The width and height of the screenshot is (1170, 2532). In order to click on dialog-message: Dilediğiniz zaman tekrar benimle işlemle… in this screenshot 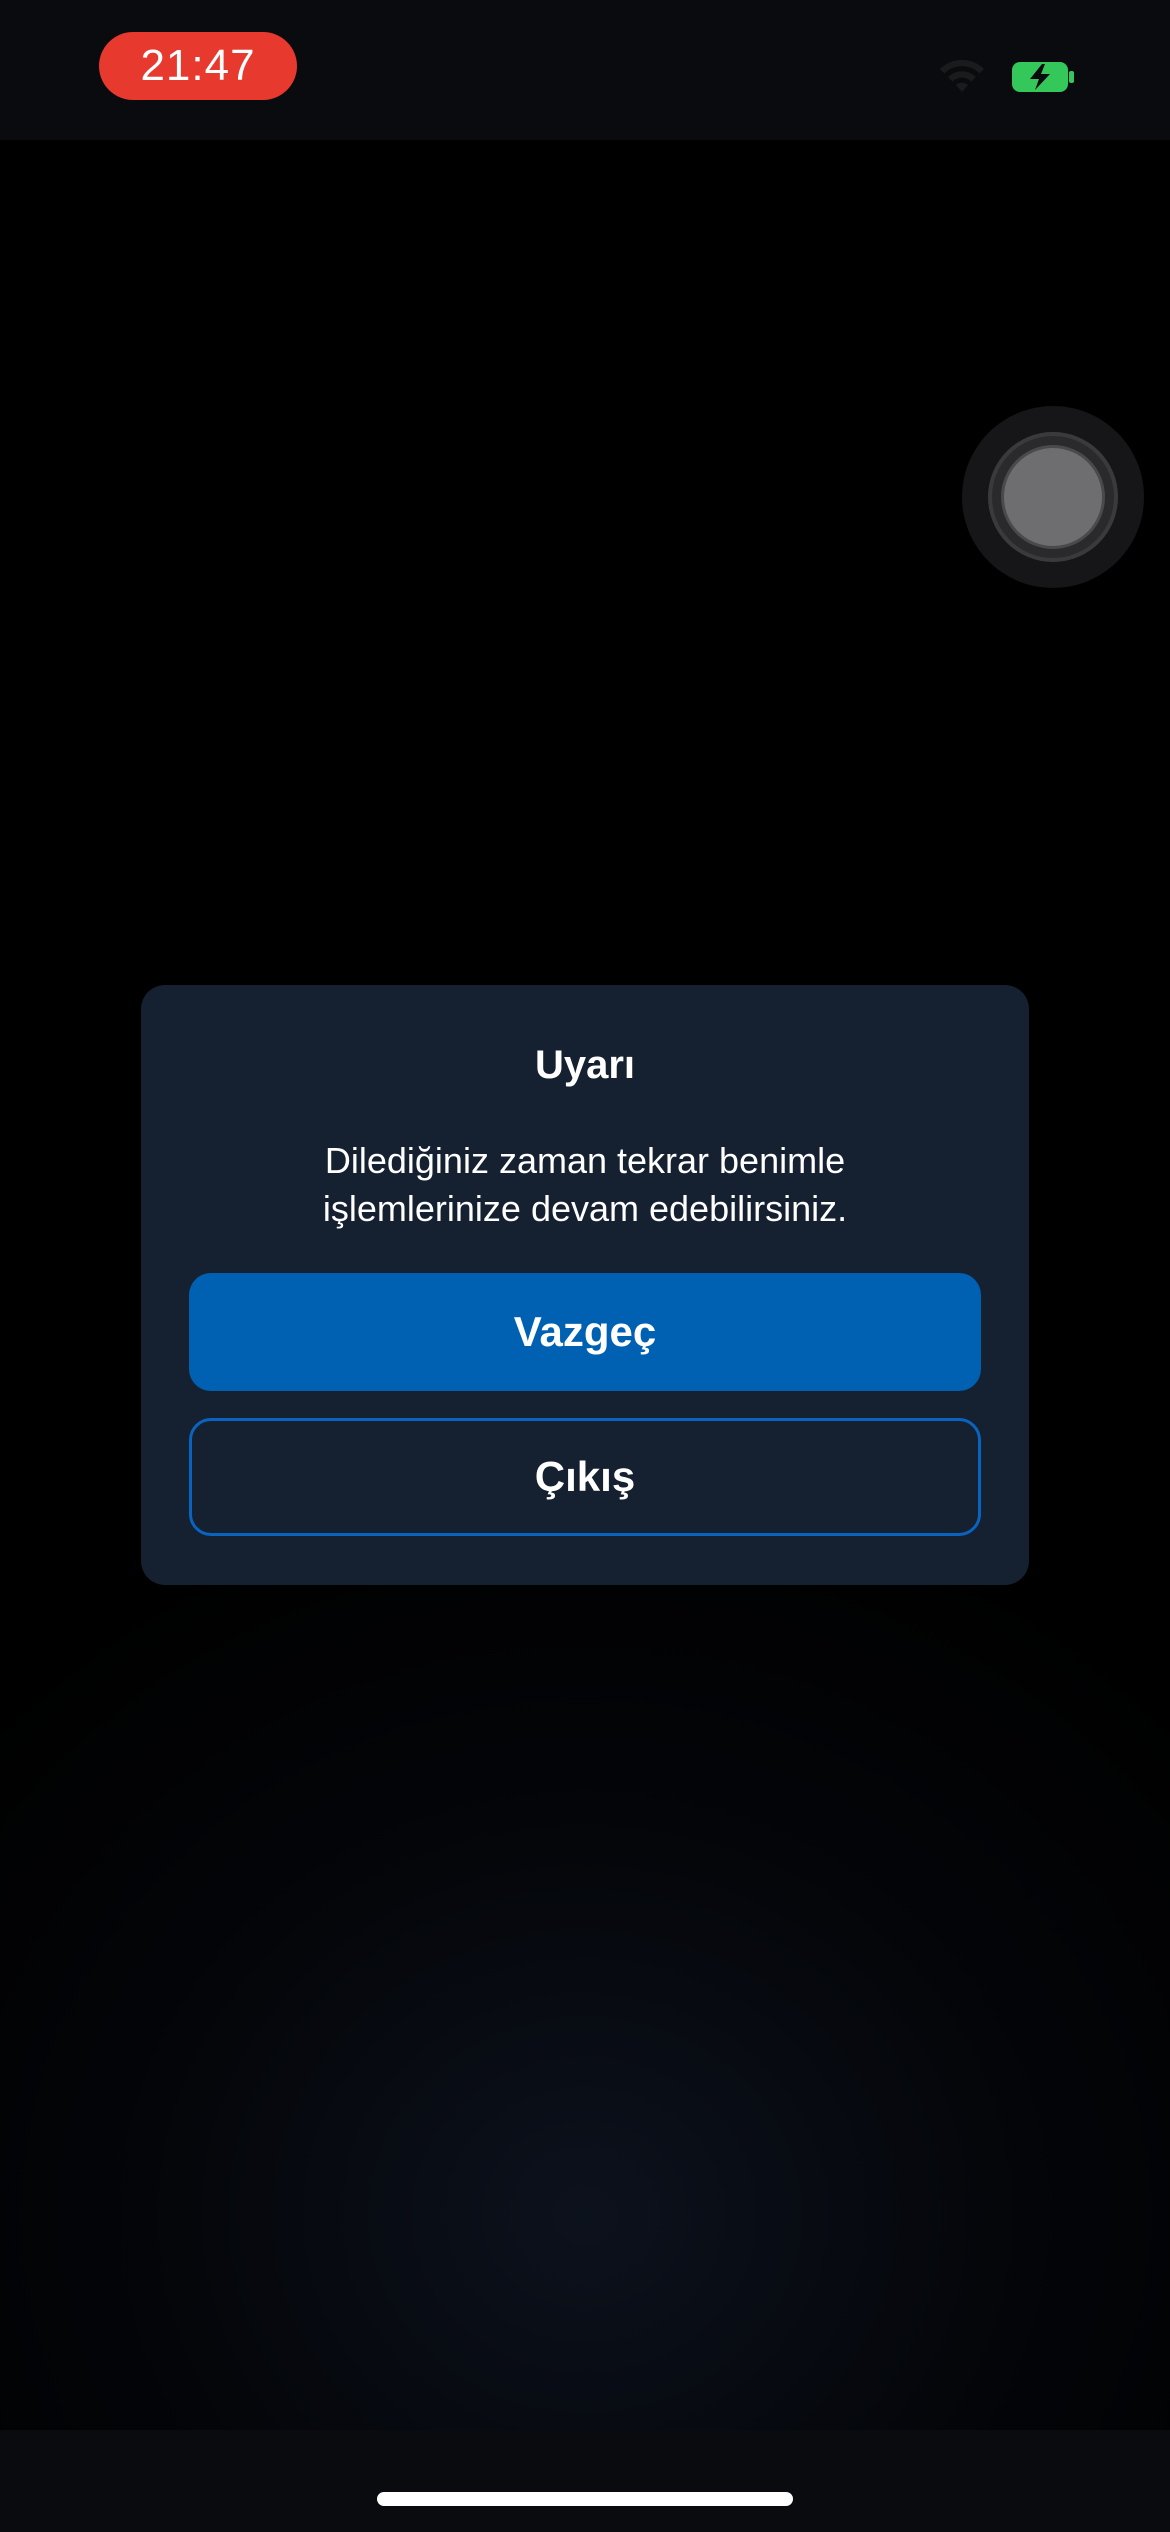, I will do `click(585, 1185)`.